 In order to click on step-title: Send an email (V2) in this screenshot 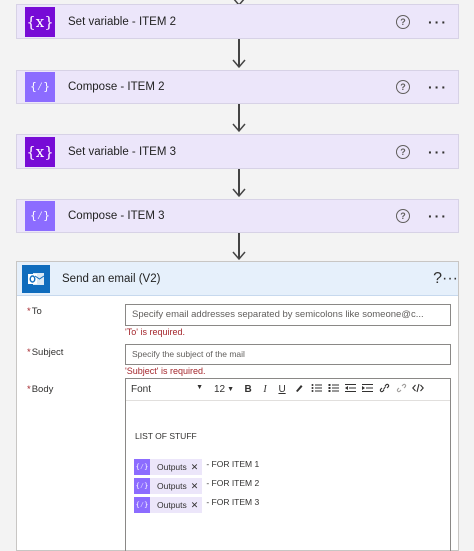, I will do `click(111, 278)`.